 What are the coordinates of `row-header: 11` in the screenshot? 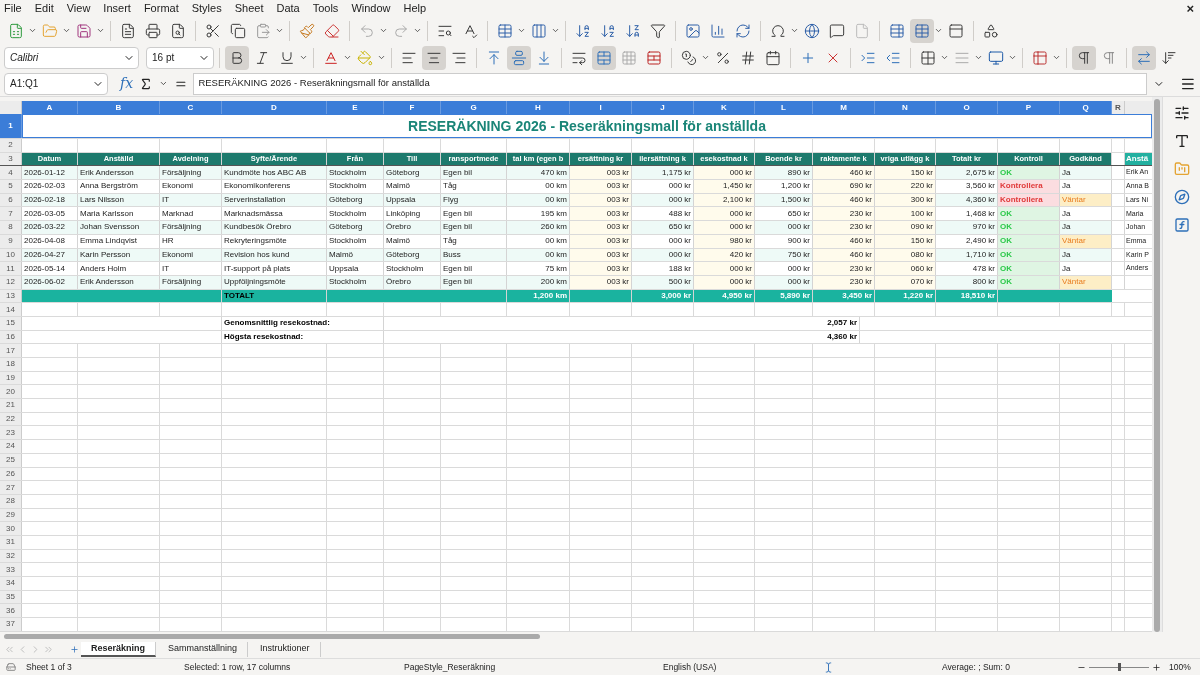 It's located at (11, 268).